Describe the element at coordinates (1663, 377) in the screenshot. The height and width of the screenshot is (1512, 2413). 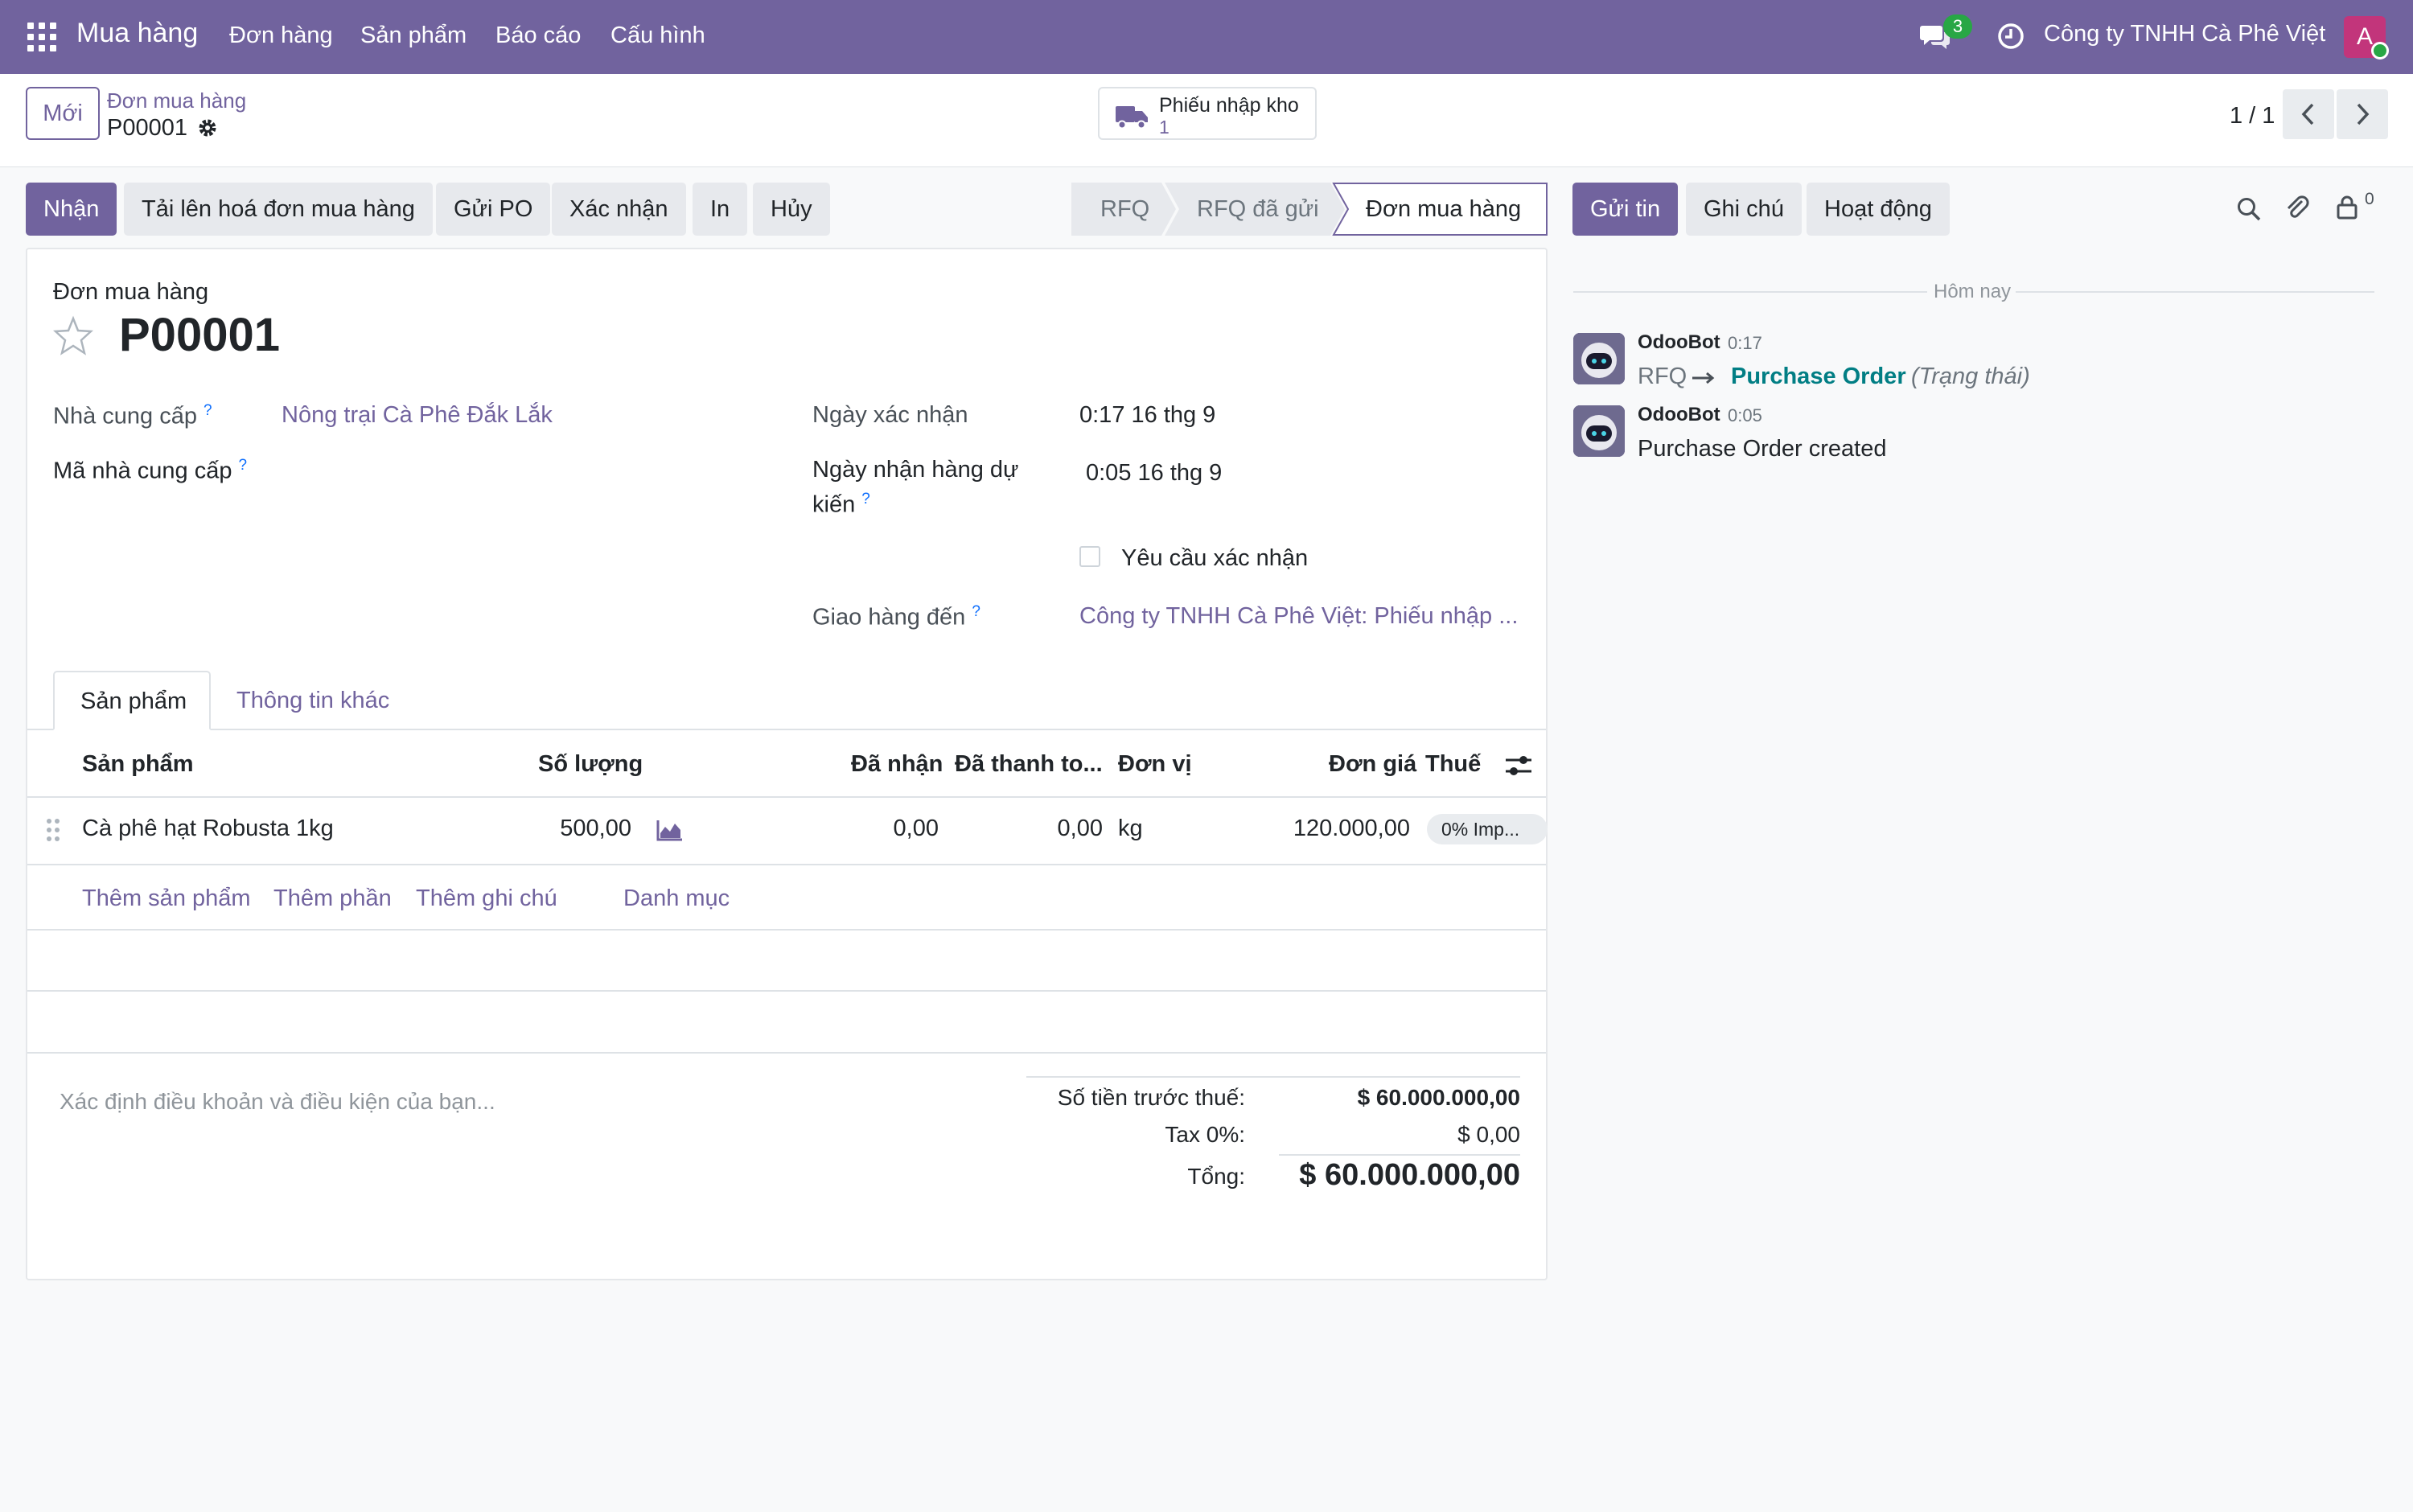
I see `tracking-old-value: RFQ` at that location.